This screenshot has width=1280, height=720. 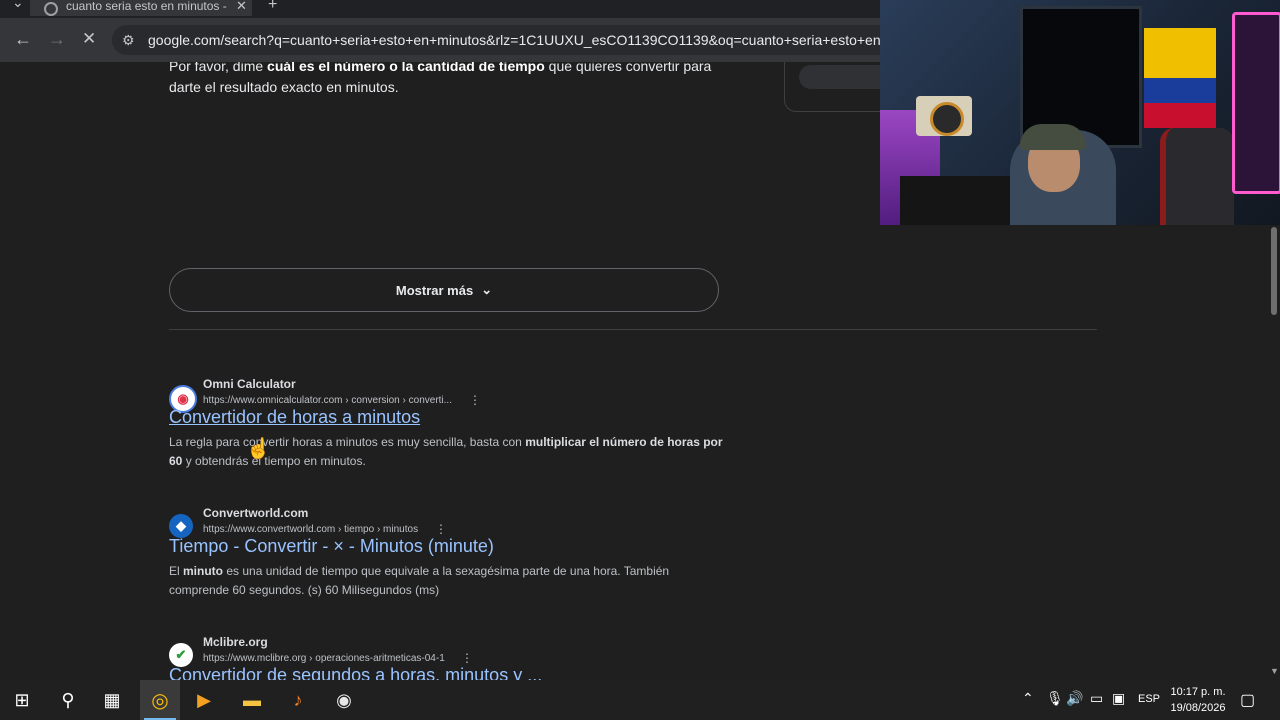 I want to click on clock-date: 19/08/2026, so click(x=1198, y=708).